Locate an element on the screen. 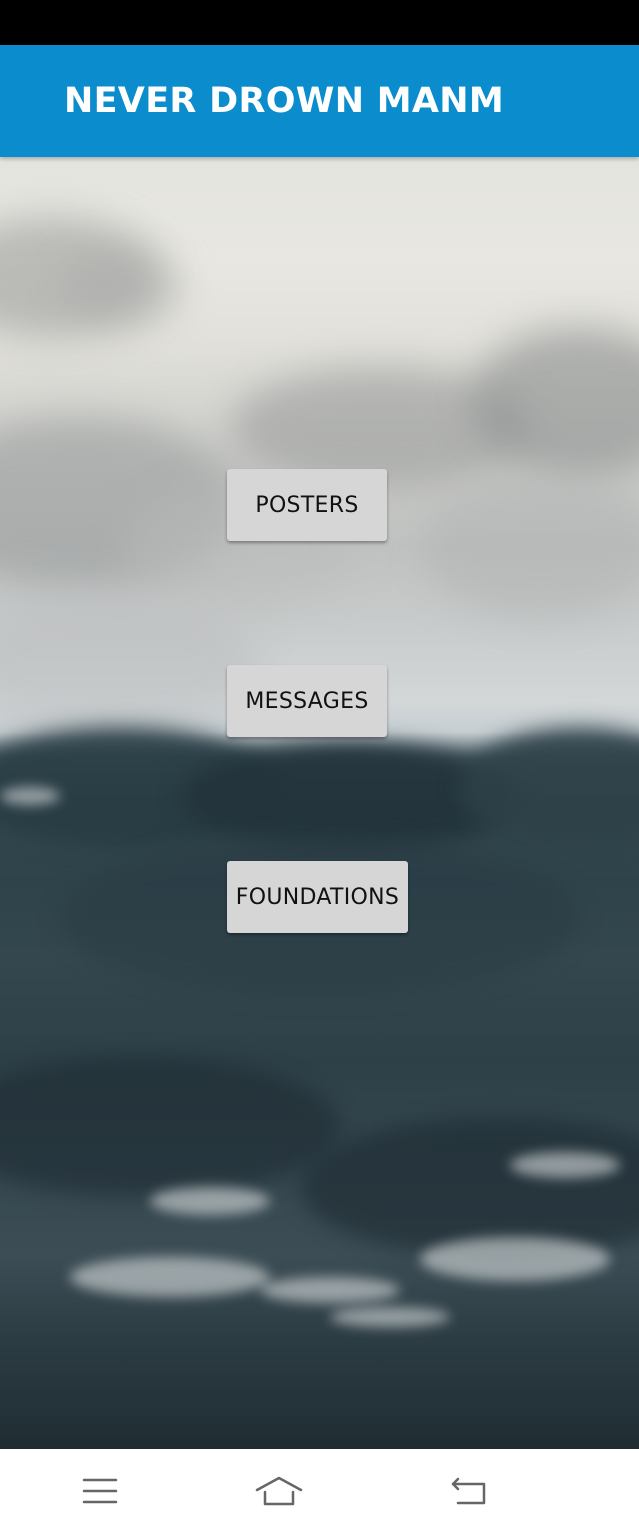 The width and height of the screenshot is (639, 1533). back-button is located at coordinates (468, 1491).